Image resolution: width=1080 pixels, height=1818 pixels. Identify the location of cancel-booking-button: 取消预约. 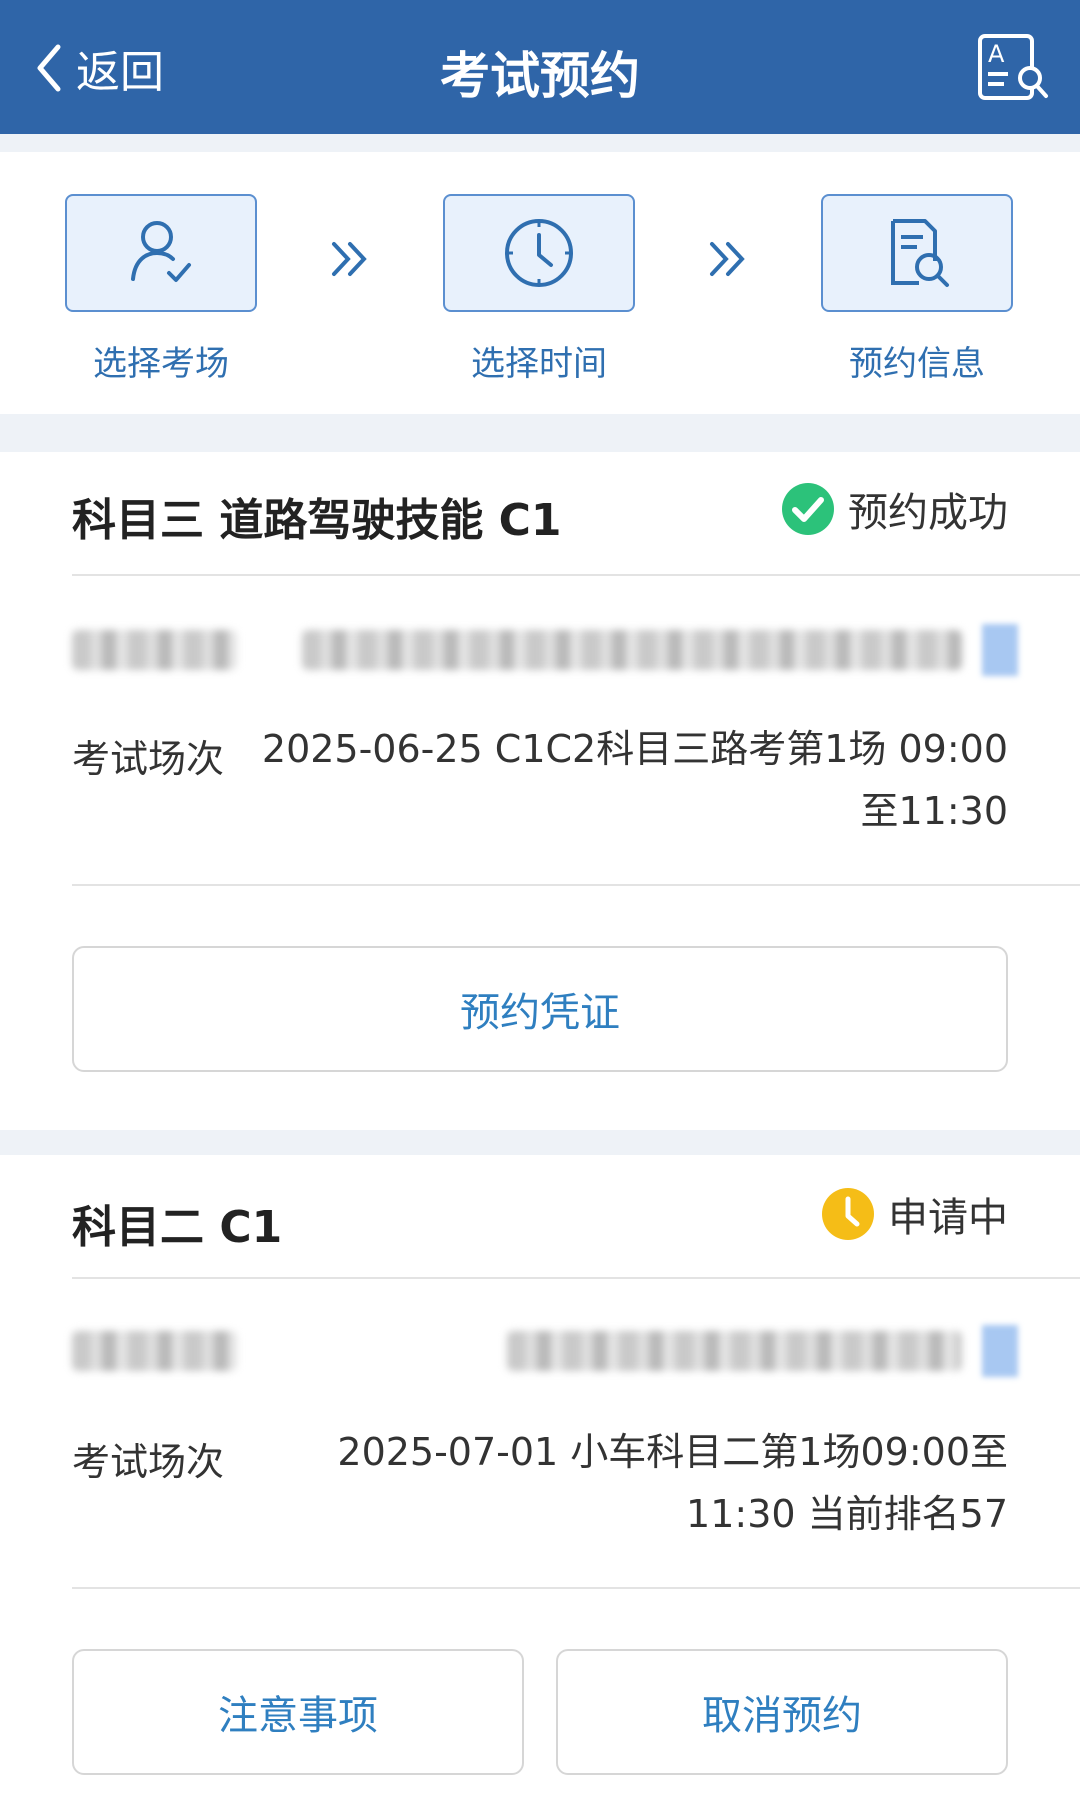
(782, 1712).